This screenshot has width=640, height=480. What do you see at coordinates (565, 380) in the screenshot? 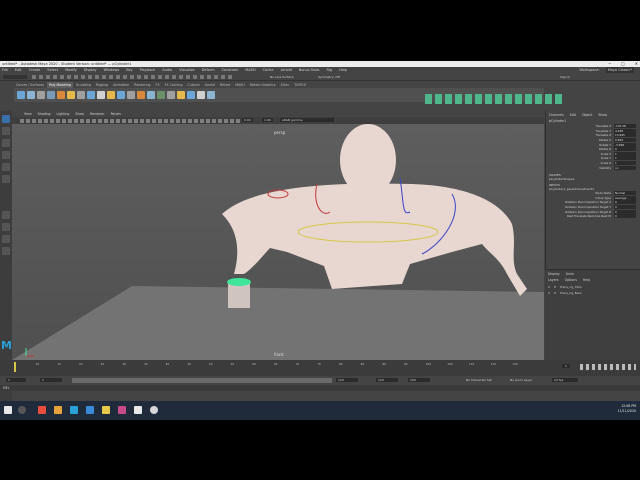
I see `fps-select: 24 fps` at bounding box center [565, 380].